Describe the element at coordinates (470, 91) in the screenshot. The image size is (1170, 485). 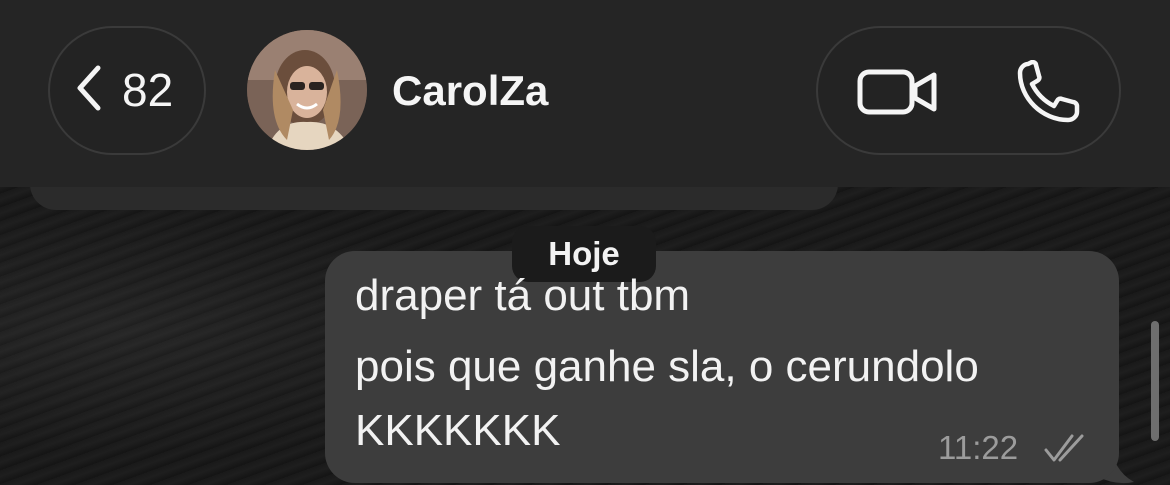
I see `contact-name: CarolZa` at that location.